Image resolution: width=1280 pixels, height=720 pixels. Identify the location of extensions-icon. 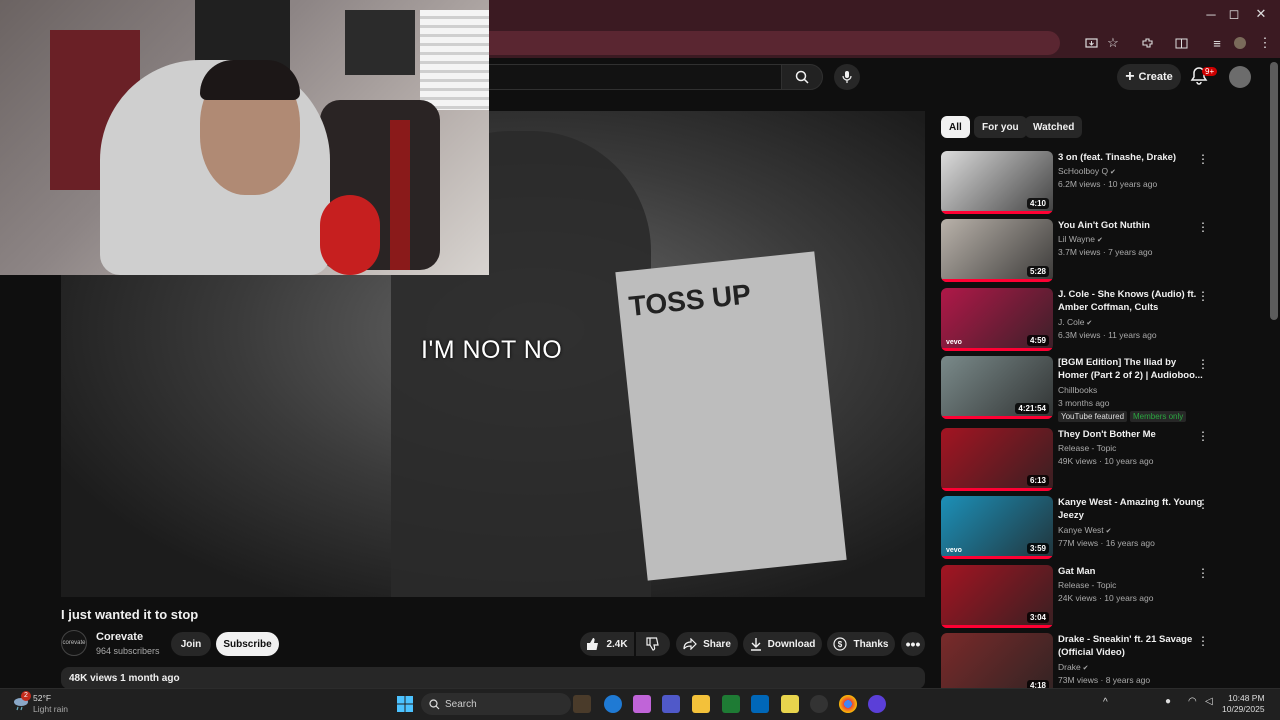
(1147, 43).